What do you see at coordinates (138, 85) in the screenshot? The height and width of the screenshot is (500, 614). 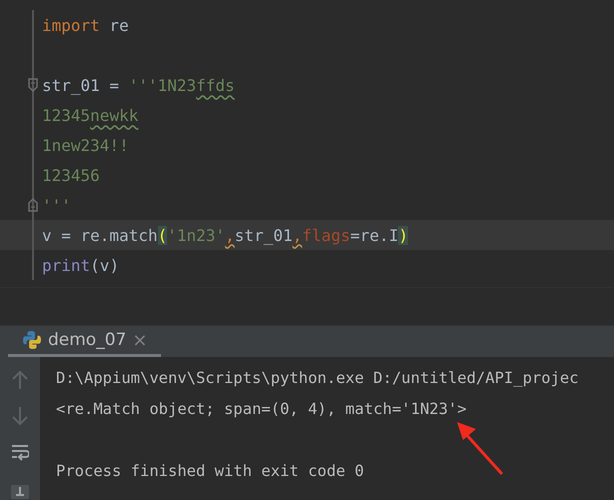 I see `code-line: str_01 = '''1N23ffds` at bounding box center [138, 85].